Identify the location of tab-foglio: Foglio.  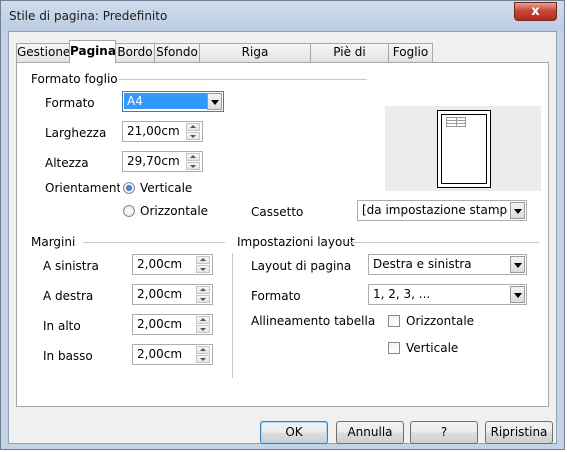
(410, 52).